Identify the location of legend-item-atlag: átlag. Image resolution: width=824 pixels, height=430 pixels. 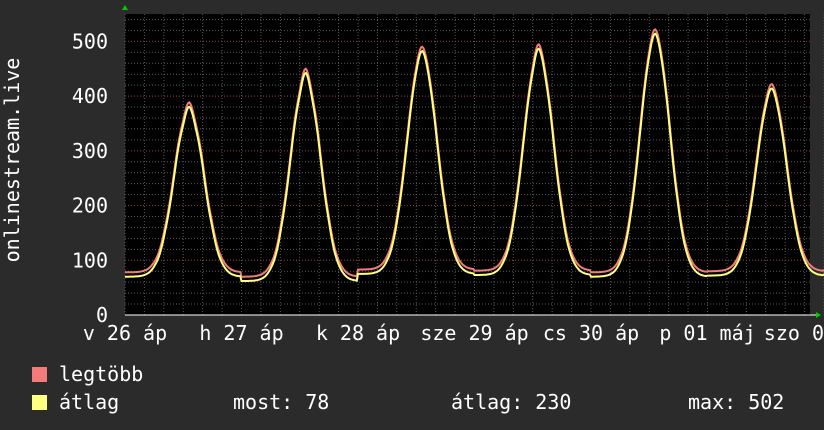
(76, 402).